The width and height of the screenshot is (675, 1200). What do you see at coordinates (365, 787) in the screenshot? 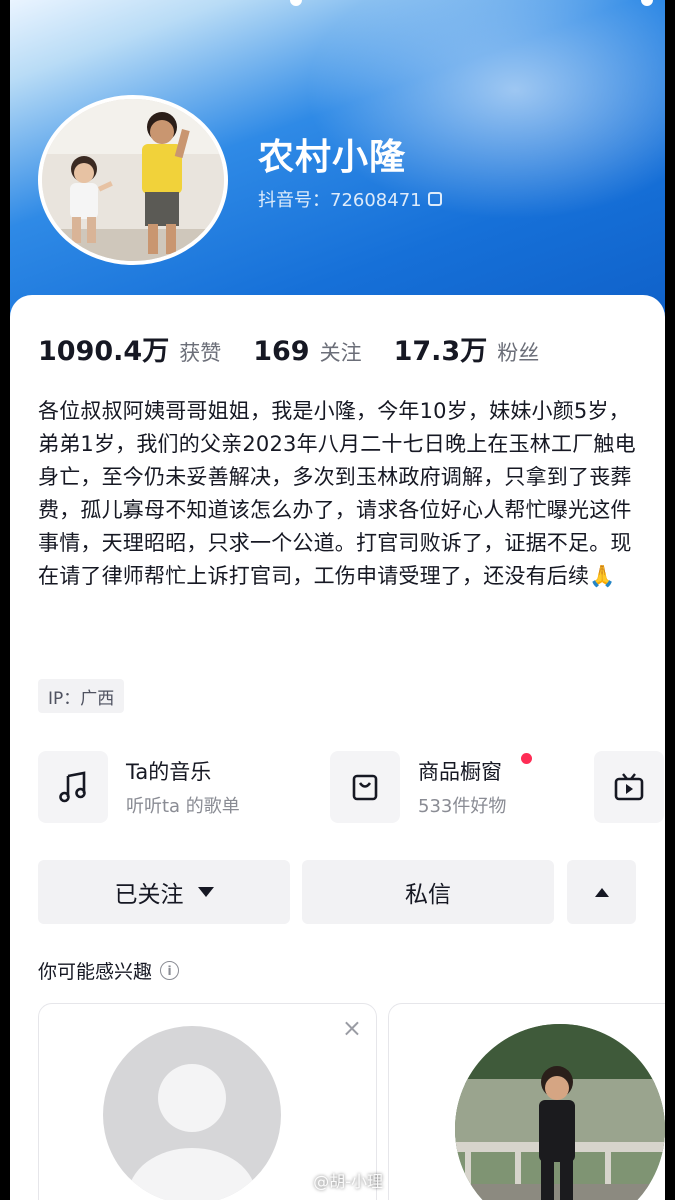
I see `shopping-bag-icon` at bounding box center [365, 787].